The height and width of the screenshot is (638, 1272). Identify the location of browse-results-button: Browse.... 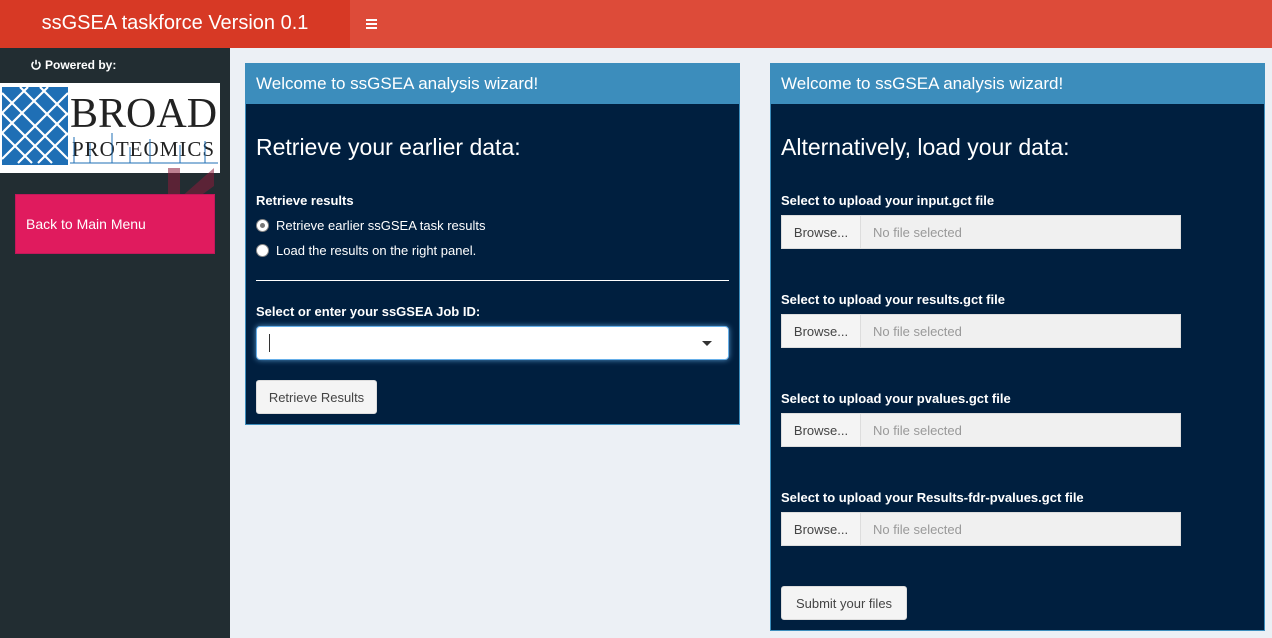
(821, 331).